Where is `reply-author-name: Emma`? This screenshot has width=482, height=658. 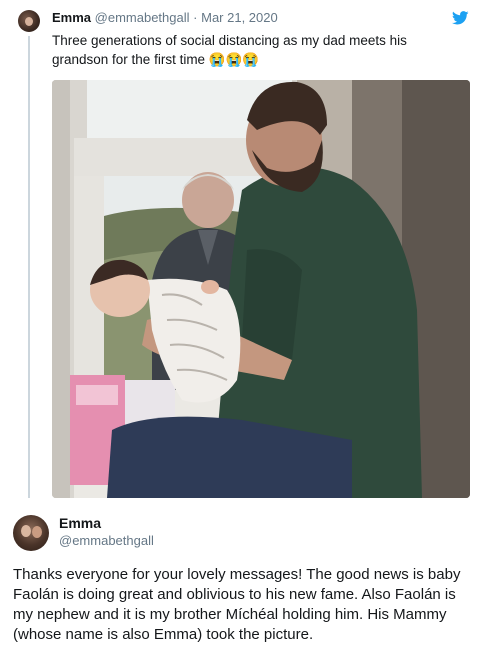 reply-author-name: Emma is located at coordinates (80, 523).